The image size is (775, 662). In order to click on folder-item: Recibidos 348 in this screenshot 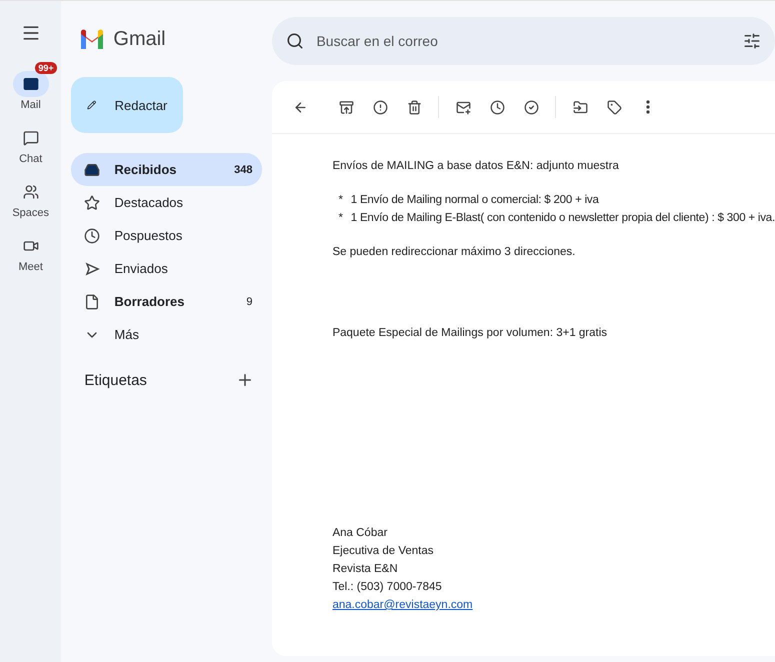, I will do `click(166, 169)`.